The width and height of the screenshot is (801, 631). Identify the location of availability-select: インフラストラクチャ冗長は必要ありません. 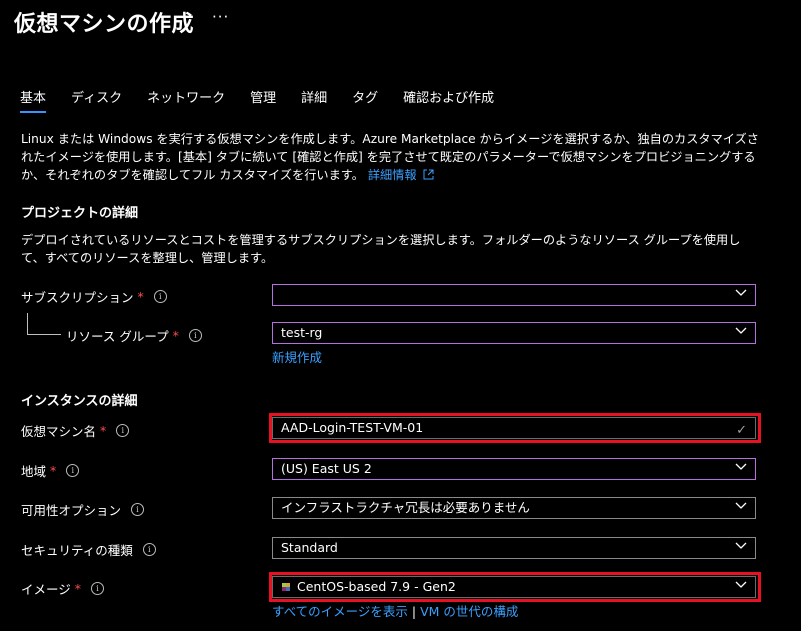
(514, 508).